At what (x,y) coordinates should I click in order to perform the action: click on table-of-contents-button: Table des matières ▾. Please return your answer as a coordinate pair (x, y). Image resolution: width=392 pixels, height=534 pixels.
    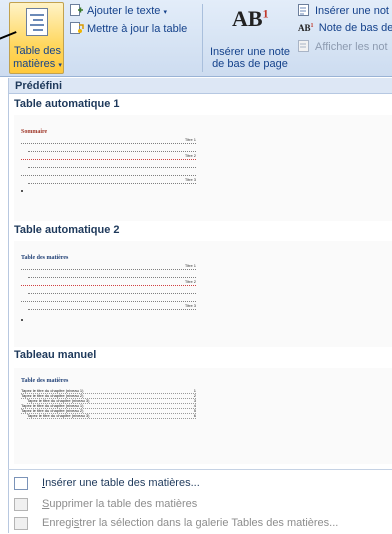
    Looking at the image, I should click on (36, 38).